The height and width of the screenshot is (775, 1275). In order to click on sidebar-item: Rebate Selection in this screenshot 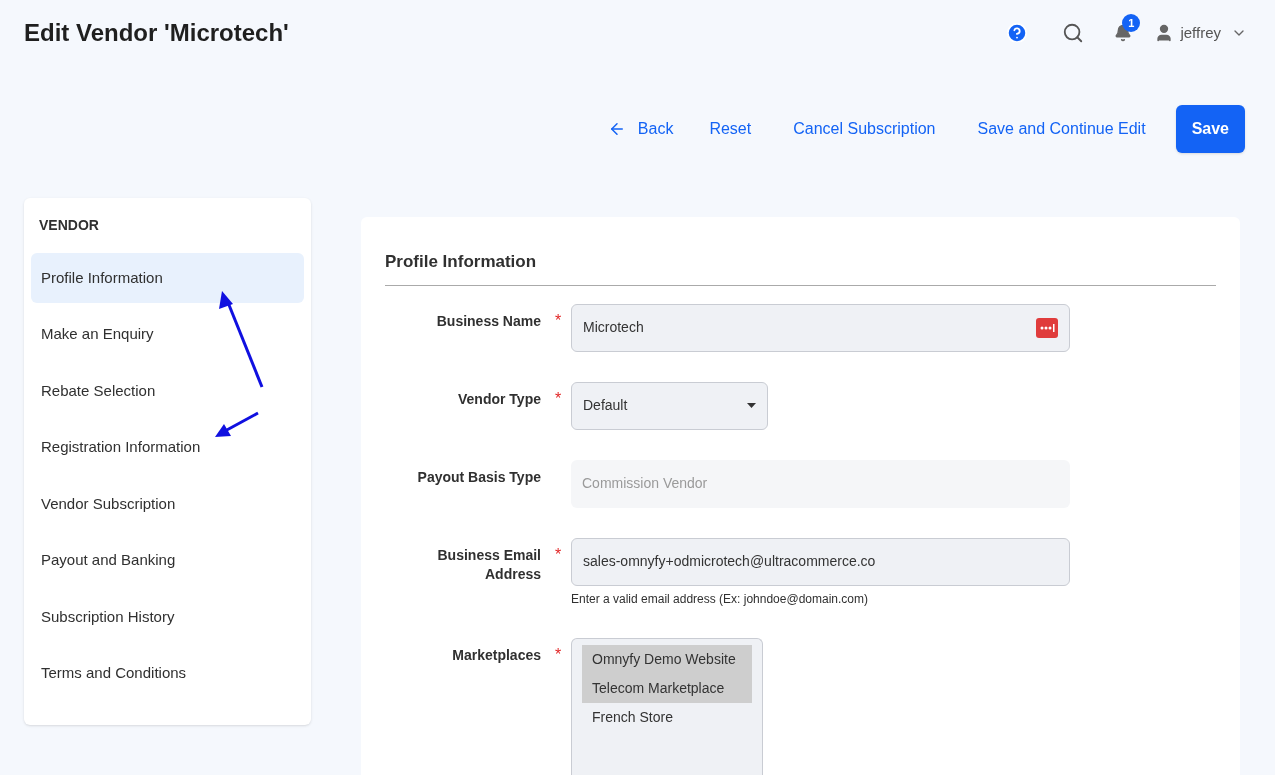, I will do `click(167, 391)`.